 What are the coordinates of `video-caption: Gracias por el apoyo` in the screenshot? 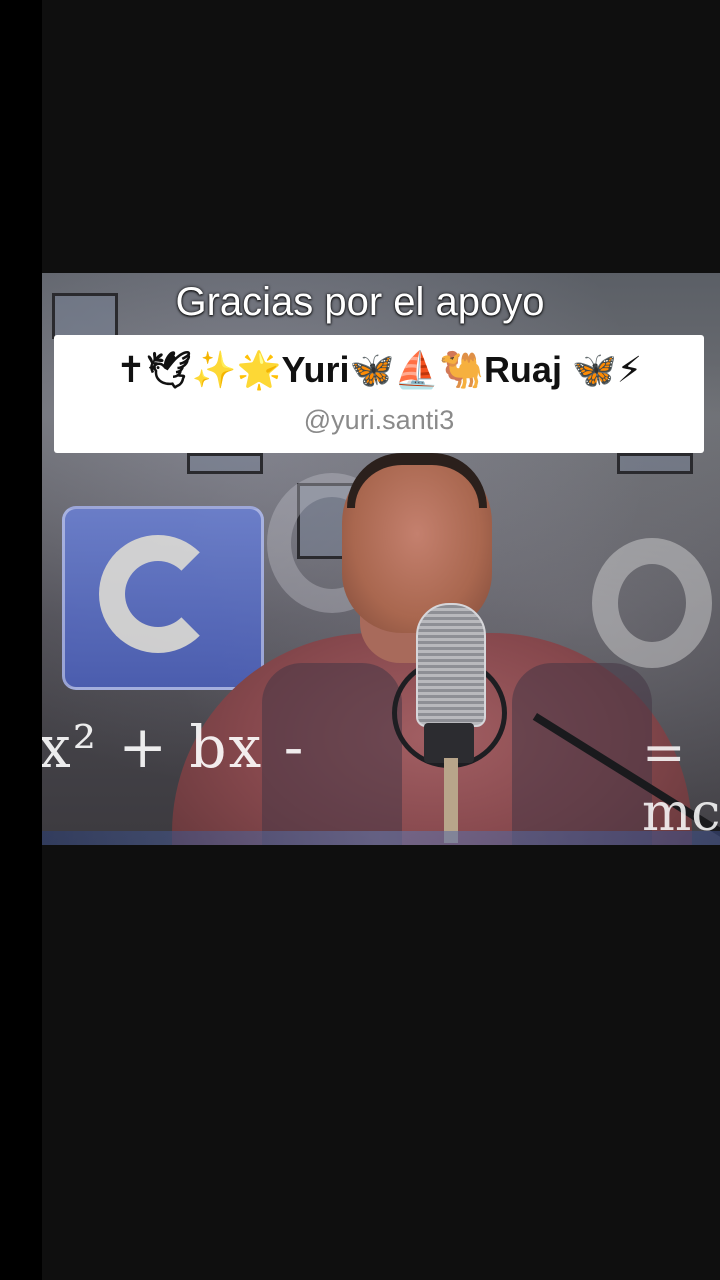 It's located at (360, 302).